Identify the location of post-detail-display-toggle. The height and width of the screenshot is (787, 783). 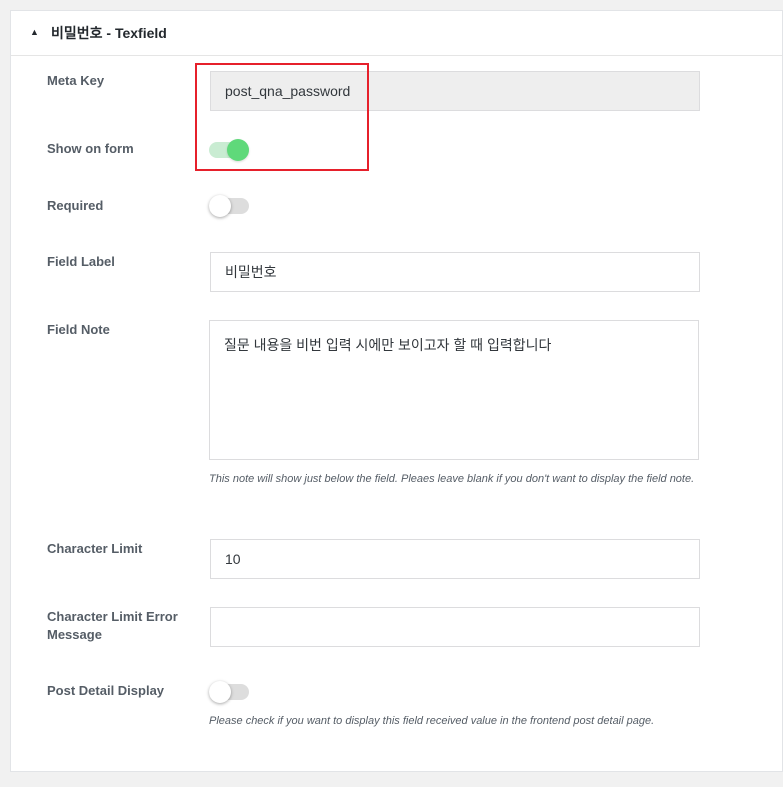
(229, 692).